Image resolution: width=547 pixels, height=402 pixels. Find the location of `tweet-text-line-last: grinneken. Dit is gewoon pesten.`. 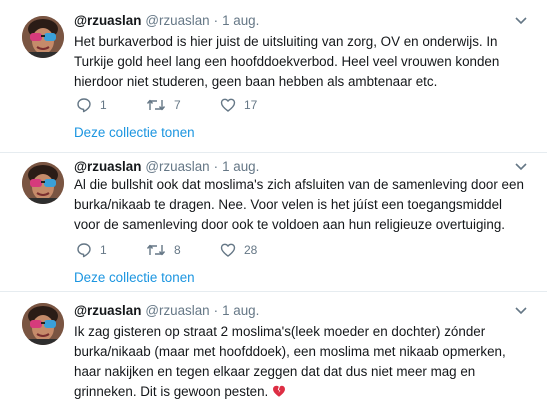

tweet-text-line-last: grinneken. Dit is gewoon pesten. is located at coordinates (299, 392).